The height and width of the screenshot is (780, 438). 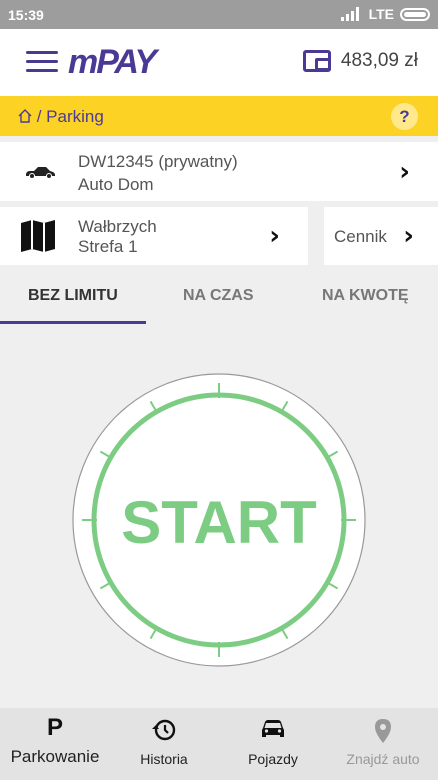 What do you see at coordinates (383, 731) in the screenshot?
I see `location-pin-icon` at bounding box center [383, 731].